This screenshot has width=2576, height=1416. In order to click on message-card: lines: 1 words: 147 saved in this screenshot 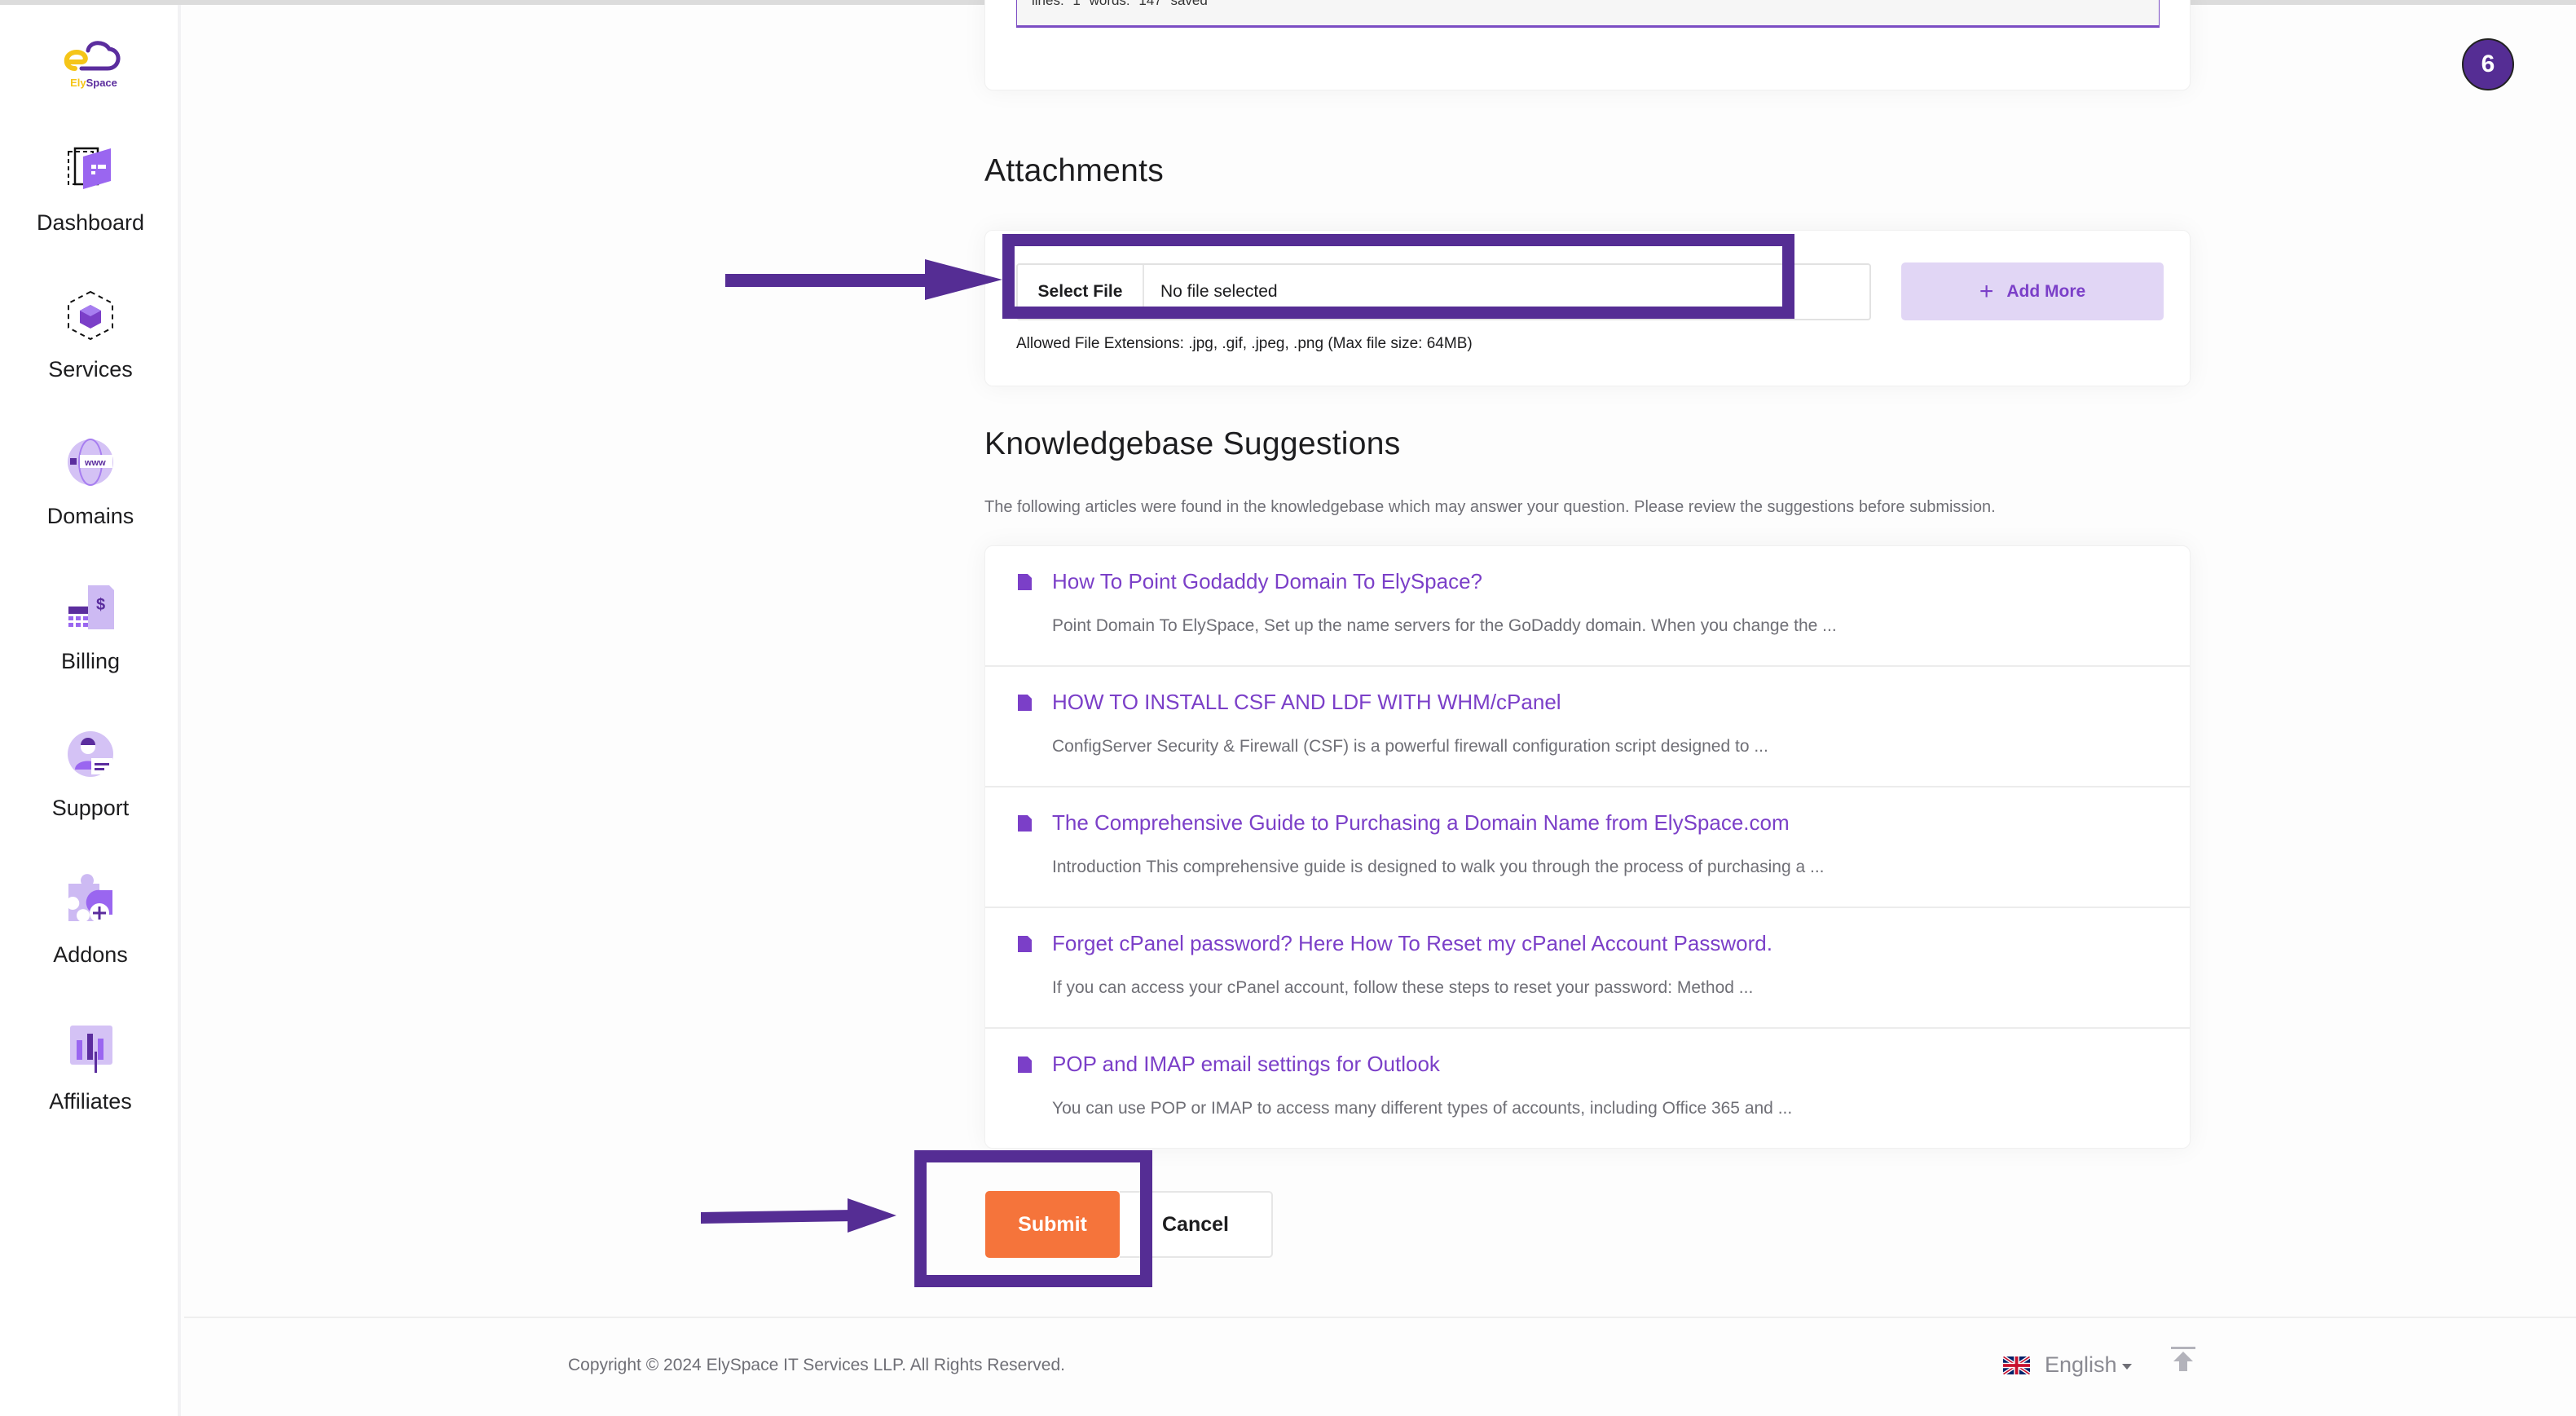, I will do `click(1587, 45)`.